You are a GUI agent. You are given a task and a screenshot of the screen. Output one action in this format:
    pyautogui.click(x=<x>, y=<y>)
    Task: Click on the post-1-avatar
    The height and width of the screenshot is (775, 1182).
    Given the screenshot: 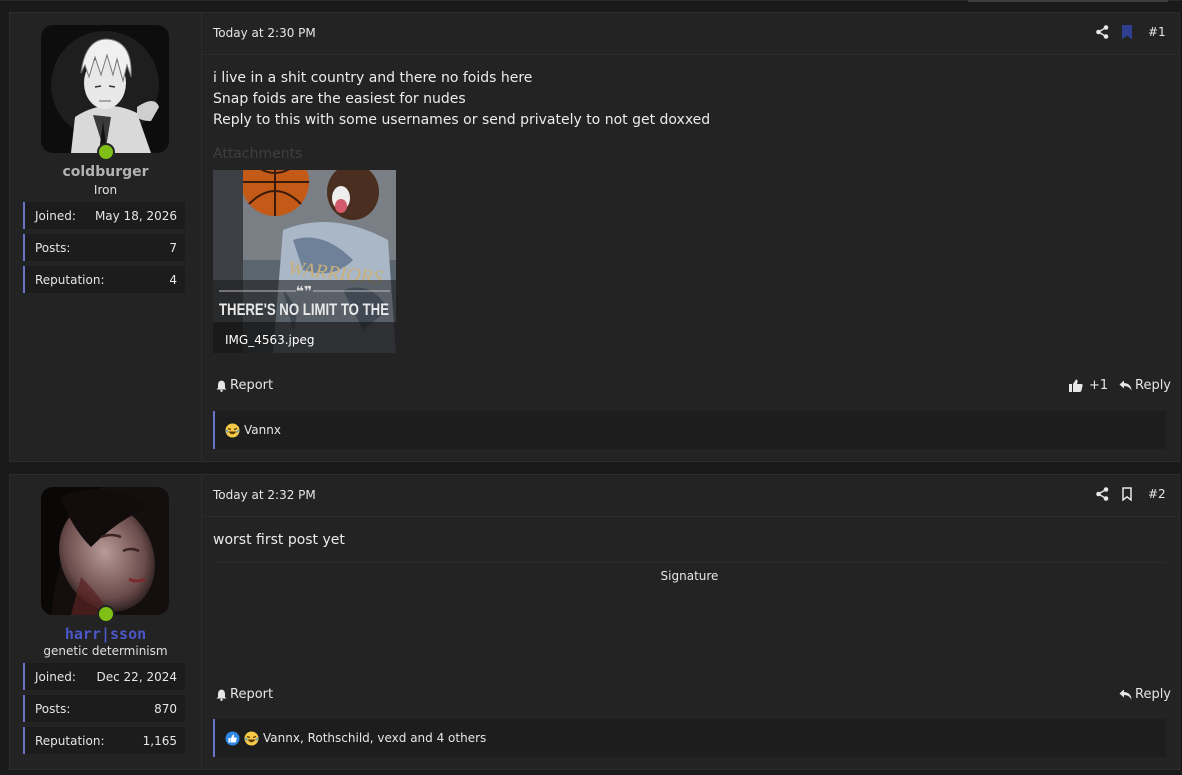 What is the action you would take?
    pyautogui.click(x=105, y=93)
    